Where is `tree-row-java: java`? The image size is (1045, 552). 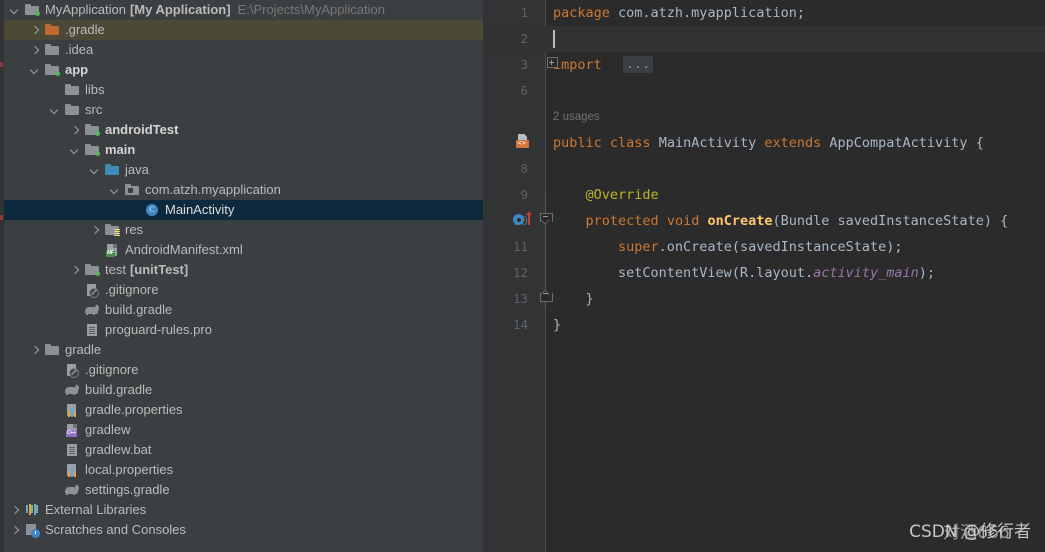 tree-row-java: java is located at coordinates (243, 170).